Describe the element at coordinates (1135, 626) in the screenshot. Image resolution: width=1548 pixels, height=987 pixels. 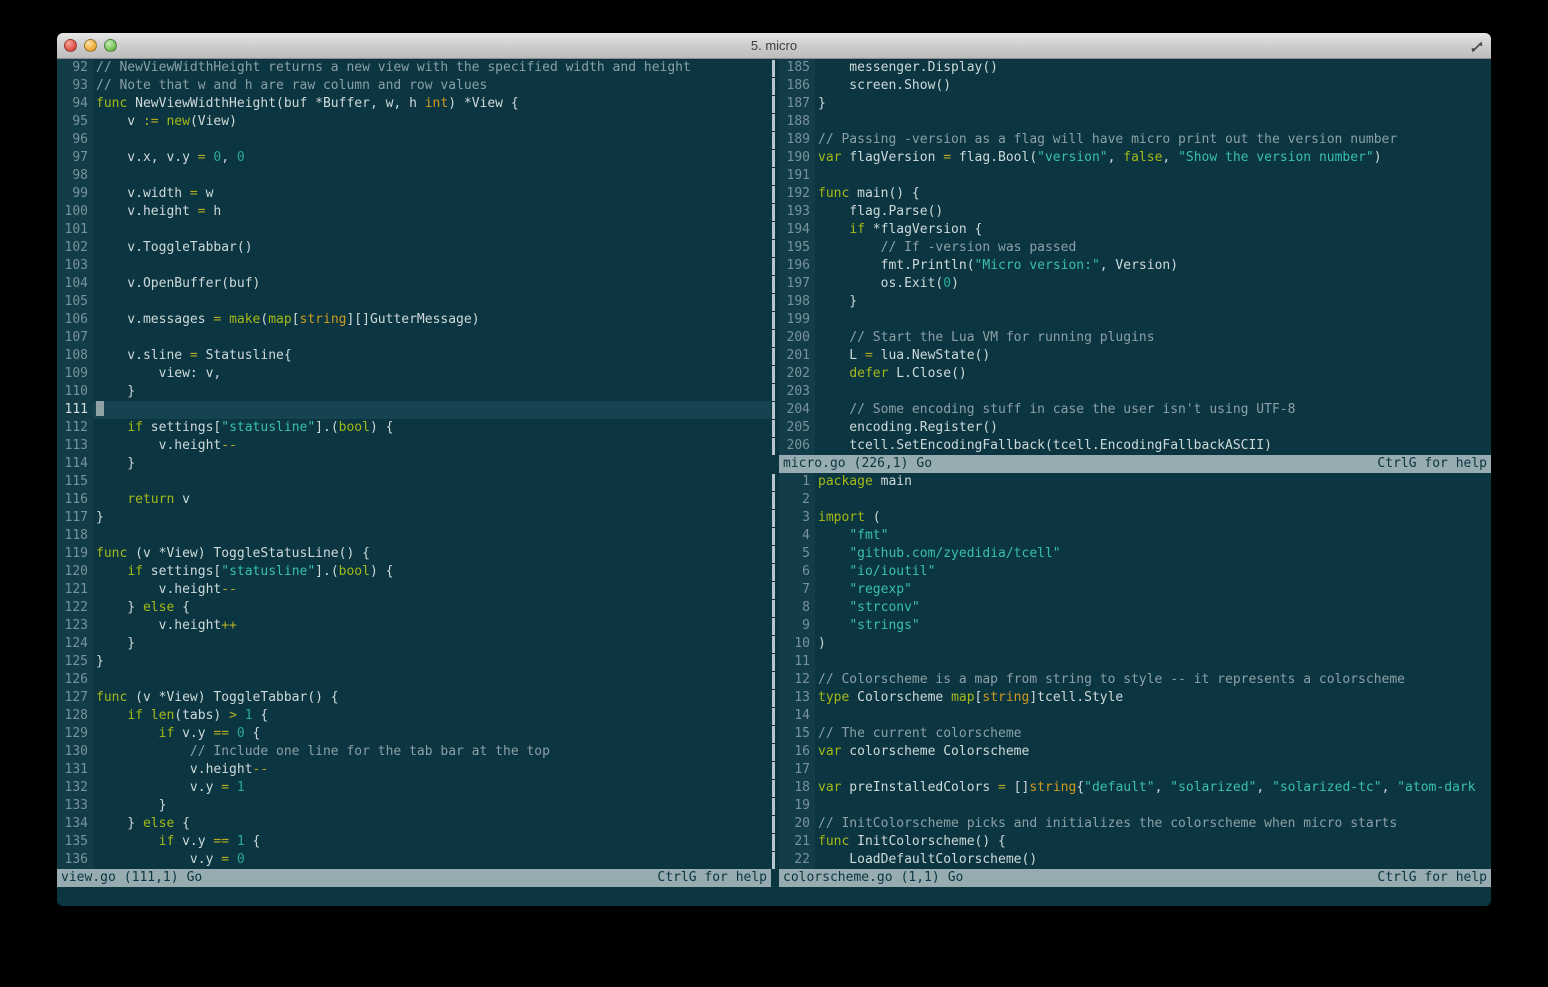
I see `code-line: 9 "strings"` at that location.